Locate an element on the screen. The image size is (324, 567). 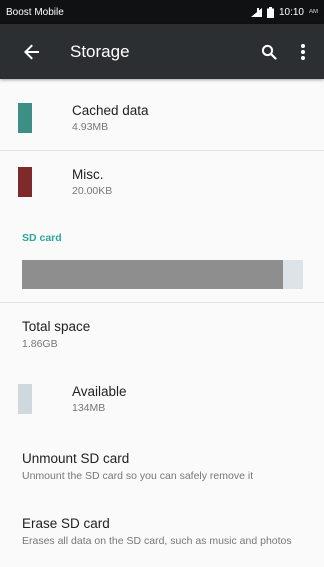
misc-label: Misc. is located at coordinates (88, 174).